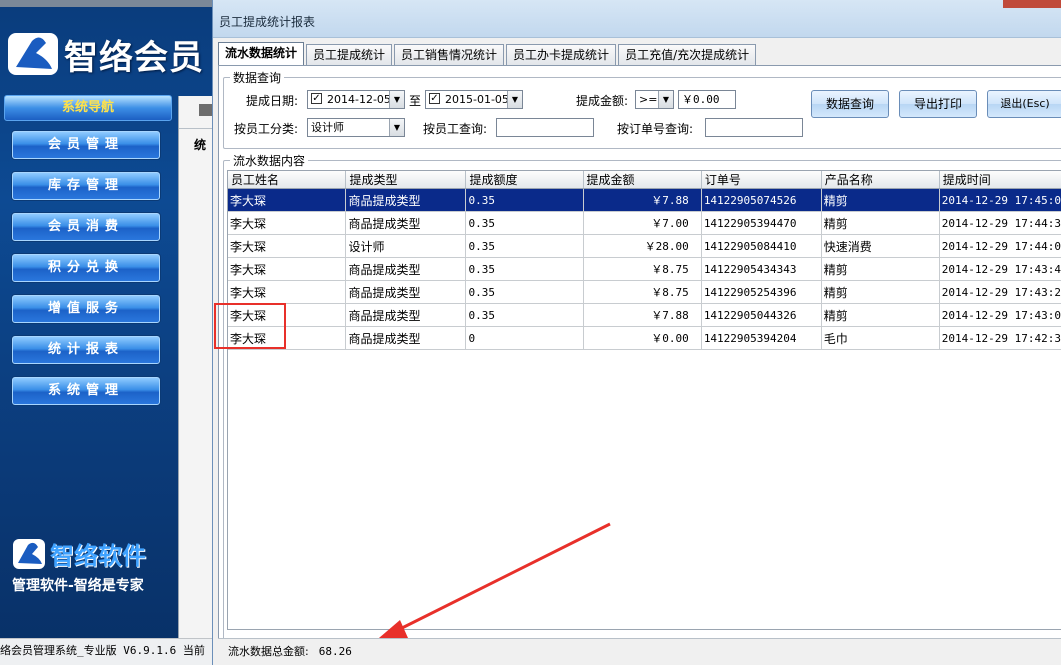 The image size is (1061, 665). What do you see at coordinates (406, 180) in the screenshot?
I see `col-header-commission-type: 提成类型` at bounding box center [406, 180].